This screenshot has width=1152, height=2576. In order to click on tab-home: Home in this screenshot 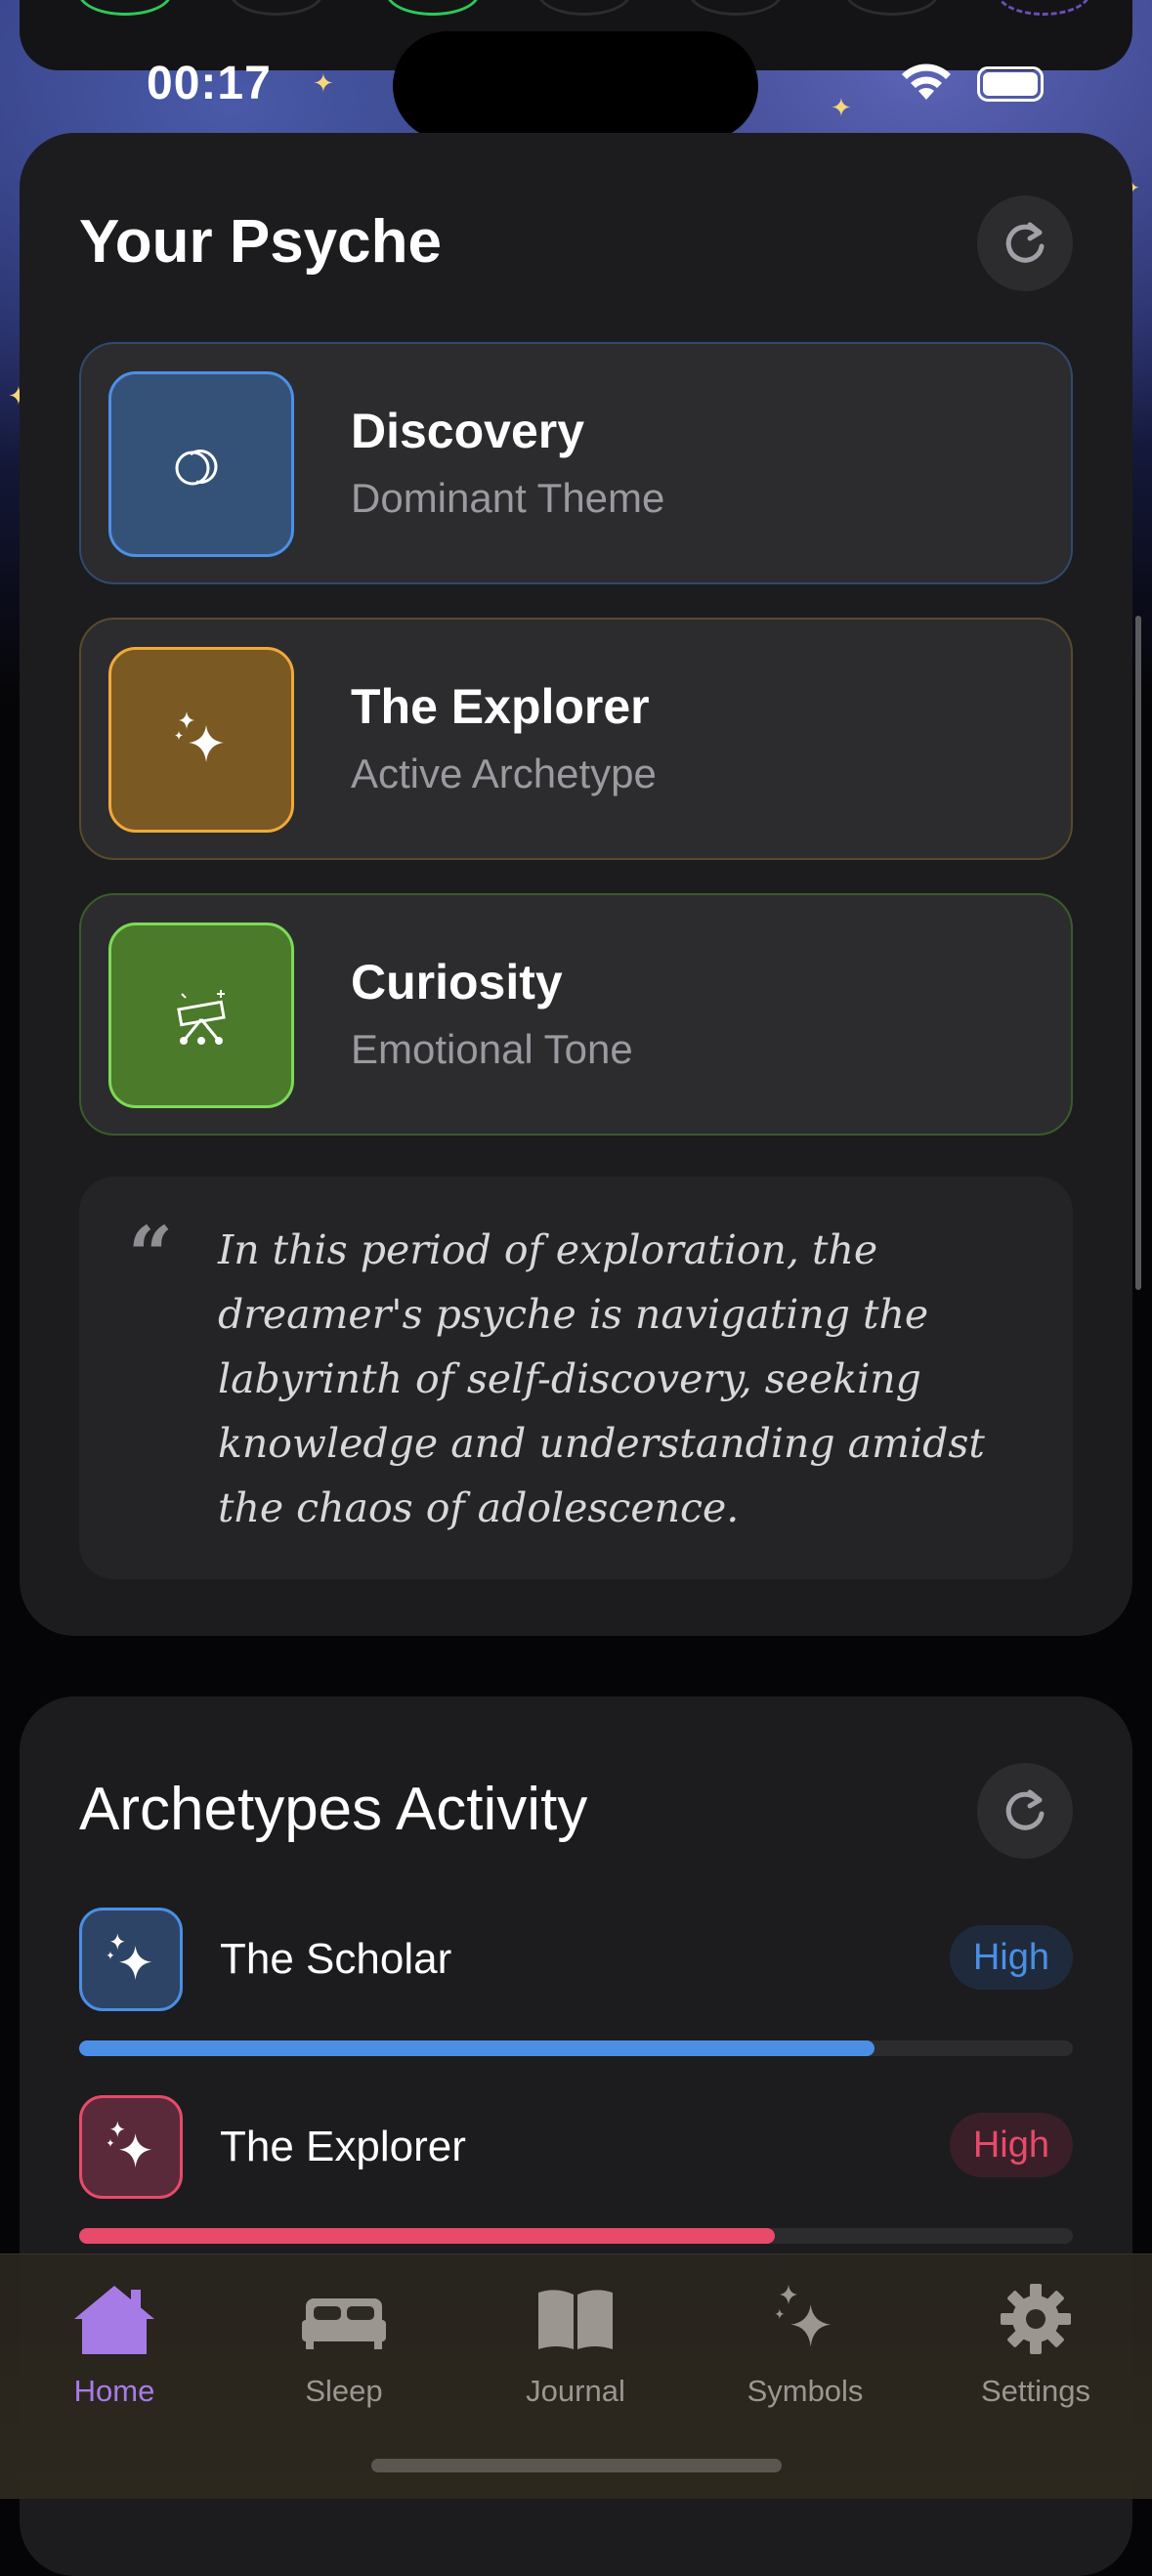, I will do `click(114, 2360)`.